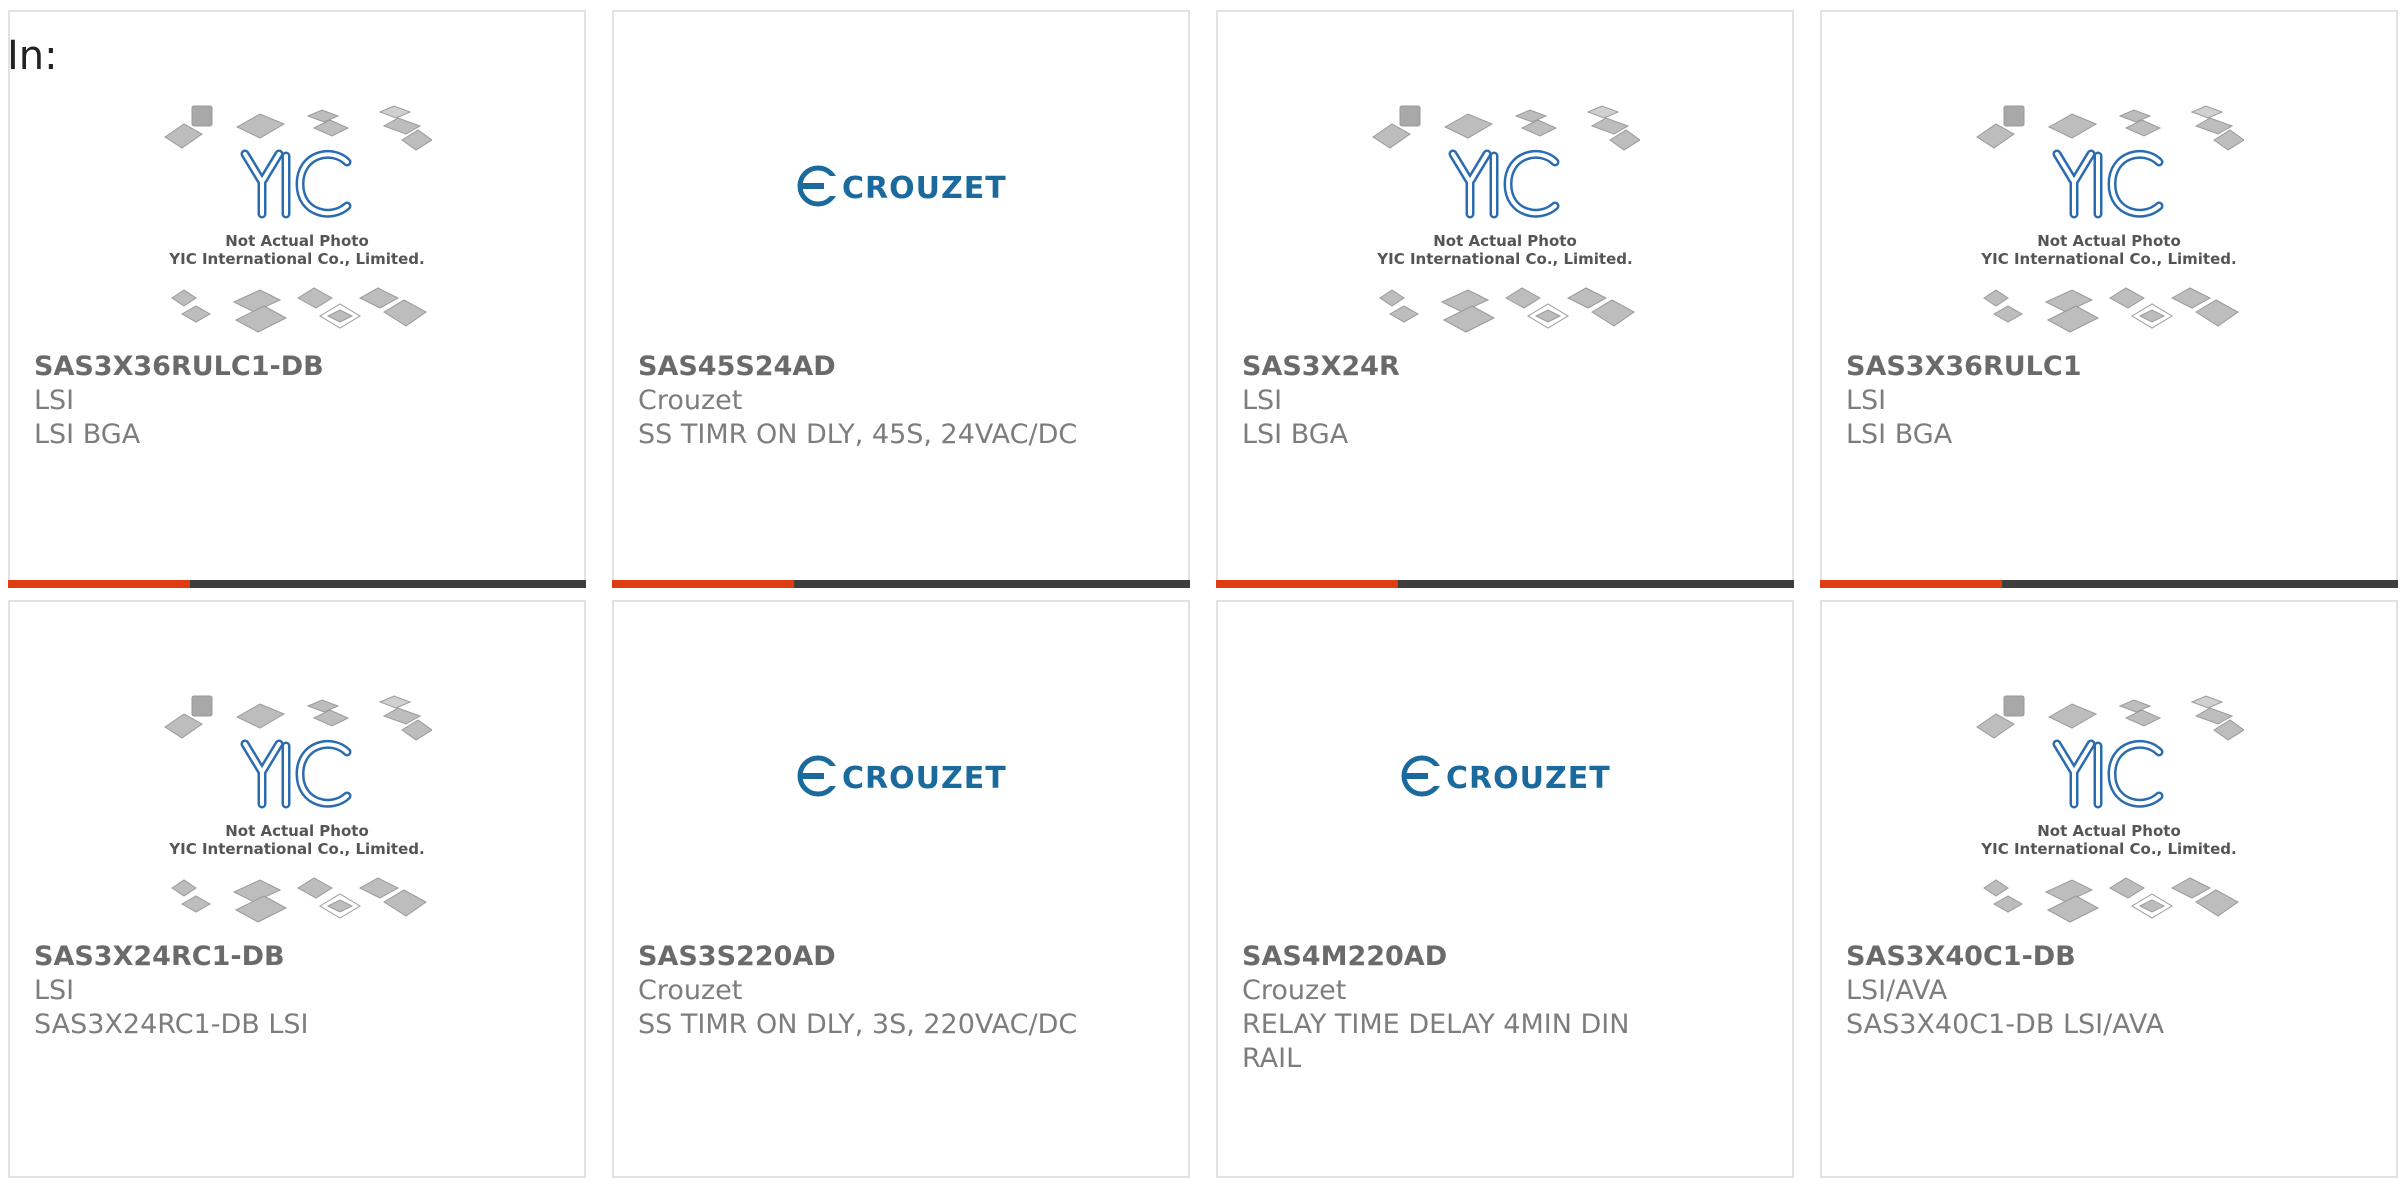 This screenshot has width=2400, height=1178. What do you see at coordinates (297, 957) in the screenshot?
I see `part-number-link: SAS3X24RC1-DB` at bounding box center [297, 957].